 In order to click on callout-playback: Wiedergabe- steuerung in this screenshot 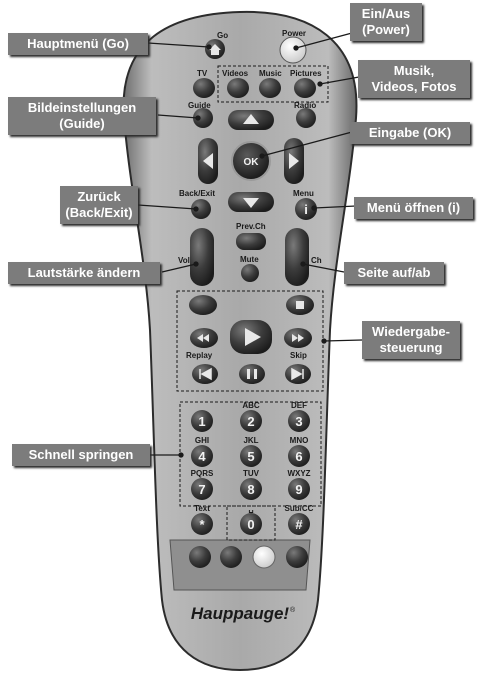, I will do `click(411, 340)`.